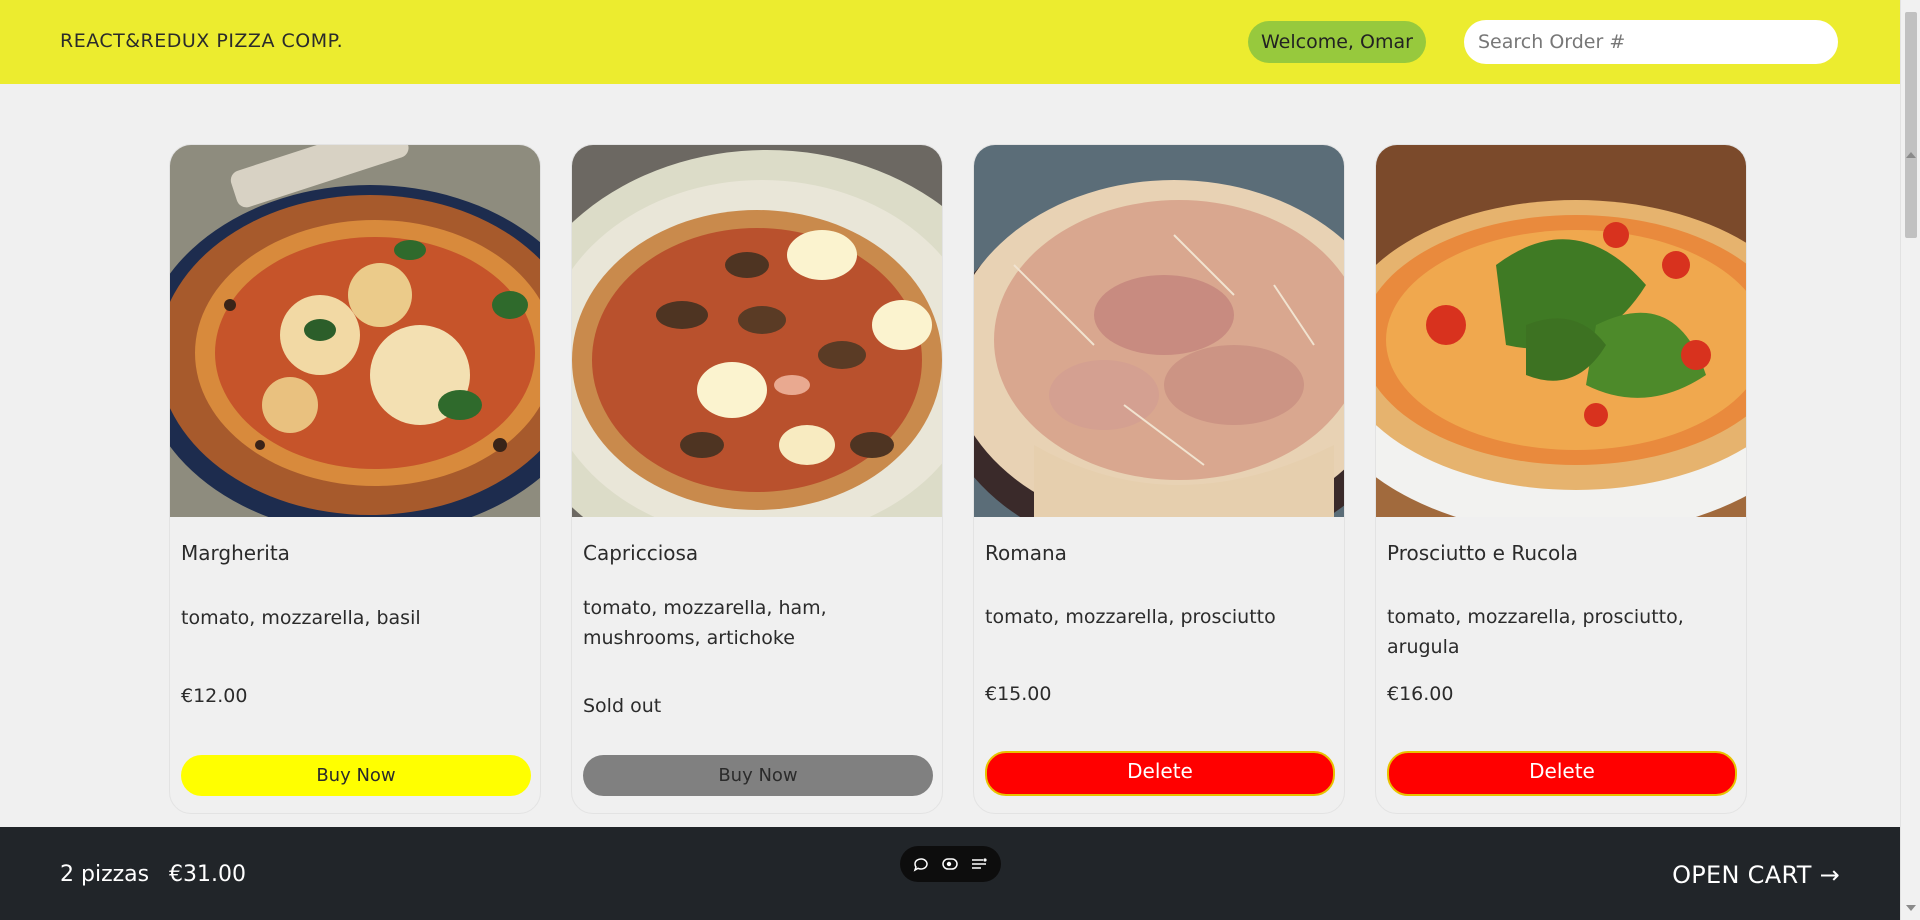 This screenshot has height=920, width=1920. What do you see at coordinates (235, 553) in the screenshot?
I see `pizza-name: Margherita` at bounding box center [235, 553].